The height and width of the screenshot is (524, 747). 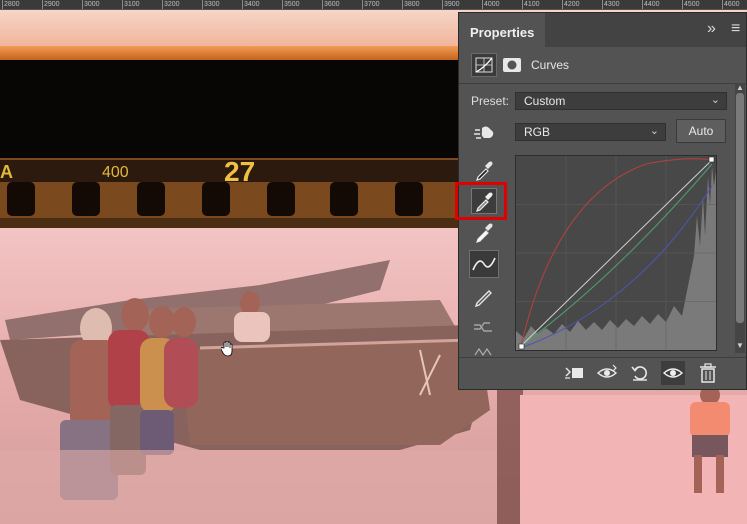 I want to click on ruler-label: 3400, so click(x=252, y=4).